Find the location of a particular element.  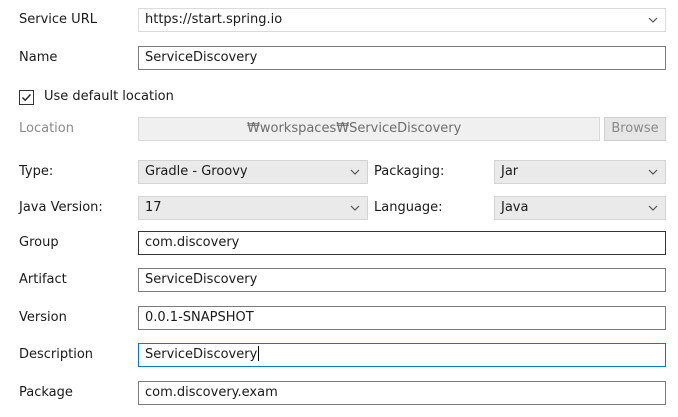

browse-button: Browse is located at coordinates (635, 129).